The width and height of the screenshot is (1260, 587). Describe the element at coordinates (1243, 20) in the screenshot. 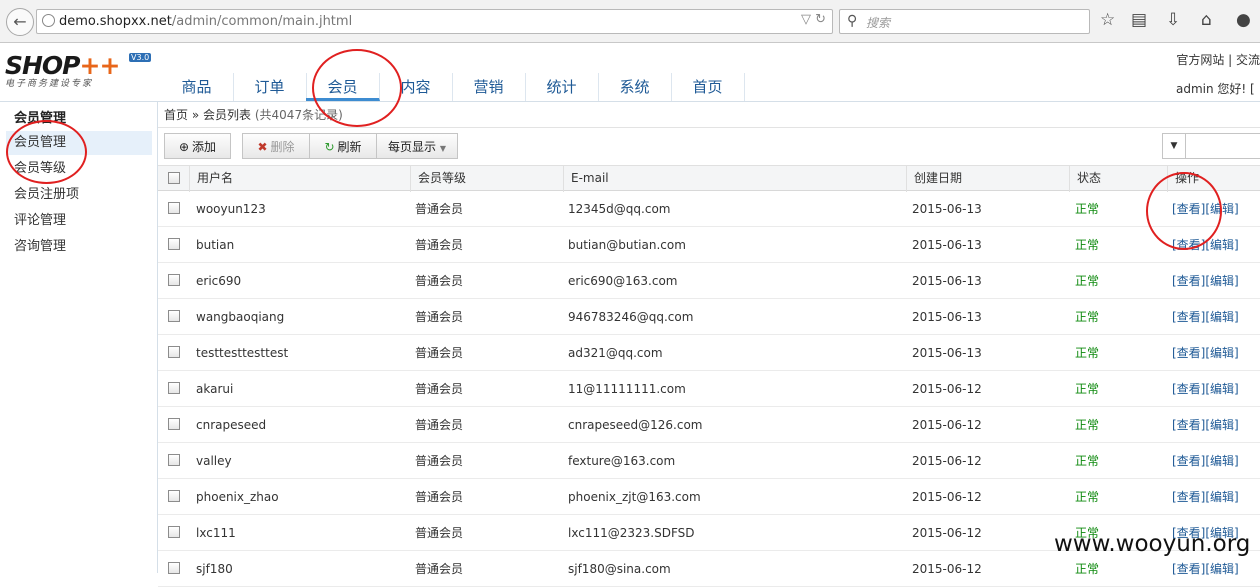

I see `chat-icon: ●` at that location.